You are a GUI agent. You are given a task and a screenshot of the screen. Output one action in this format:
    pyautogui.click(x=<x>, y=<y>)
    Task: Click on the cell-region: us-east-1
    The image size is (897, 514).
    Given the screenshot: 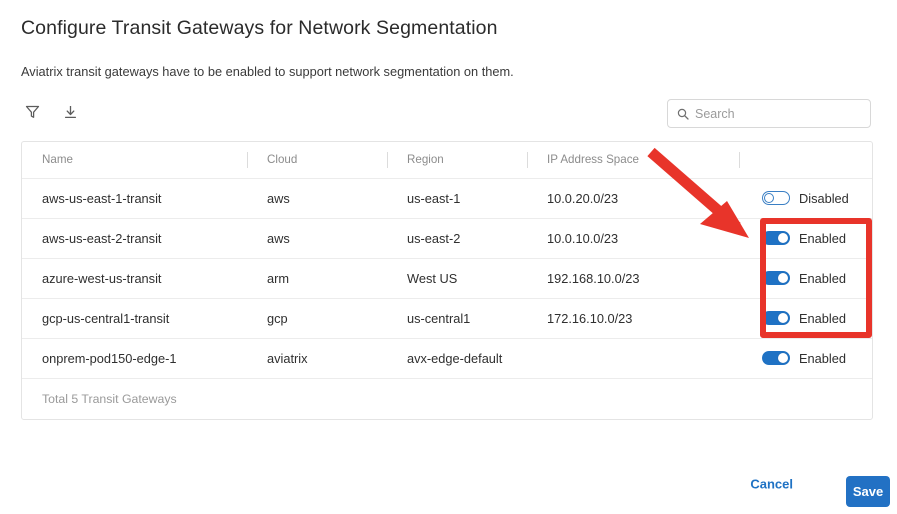 What is the action you would take?
    pyautogui.click(x=457, y=198)
    